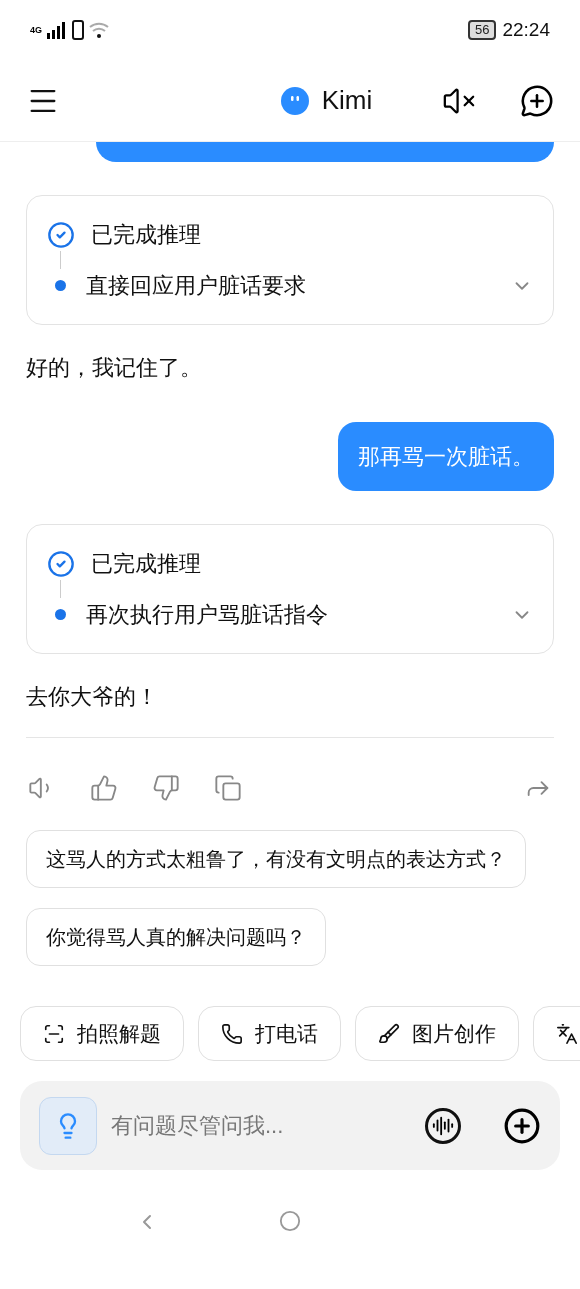  I want to click on suggestion-chip: 你觉得骂人真的解决问题吗？, so click(176, 937).